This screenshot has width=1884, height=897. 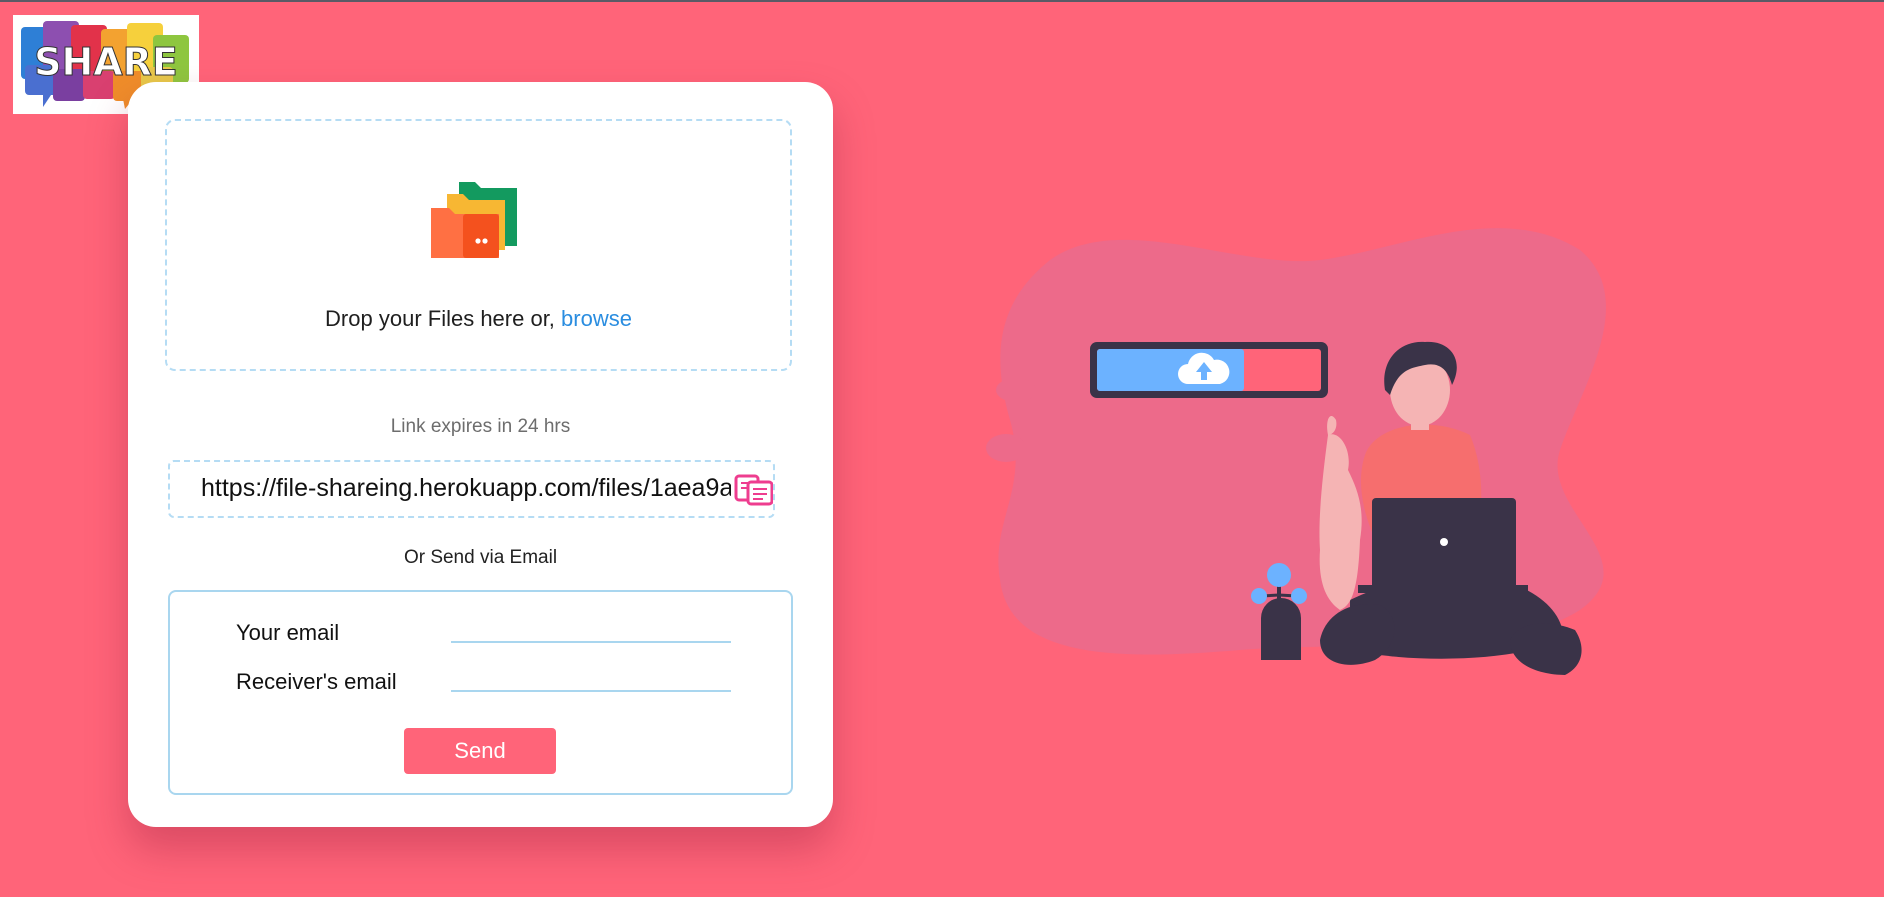 What do you see at coordinates (288, 632) in the screenshot?
I see `sender-email-label: Your email` at bounding box center [288, 632].